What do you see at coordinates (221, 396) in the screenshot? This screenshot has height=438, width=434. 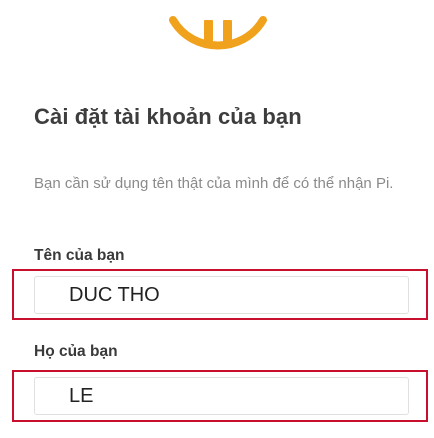 I see `last-name-input` at bounding box center [221, 396].